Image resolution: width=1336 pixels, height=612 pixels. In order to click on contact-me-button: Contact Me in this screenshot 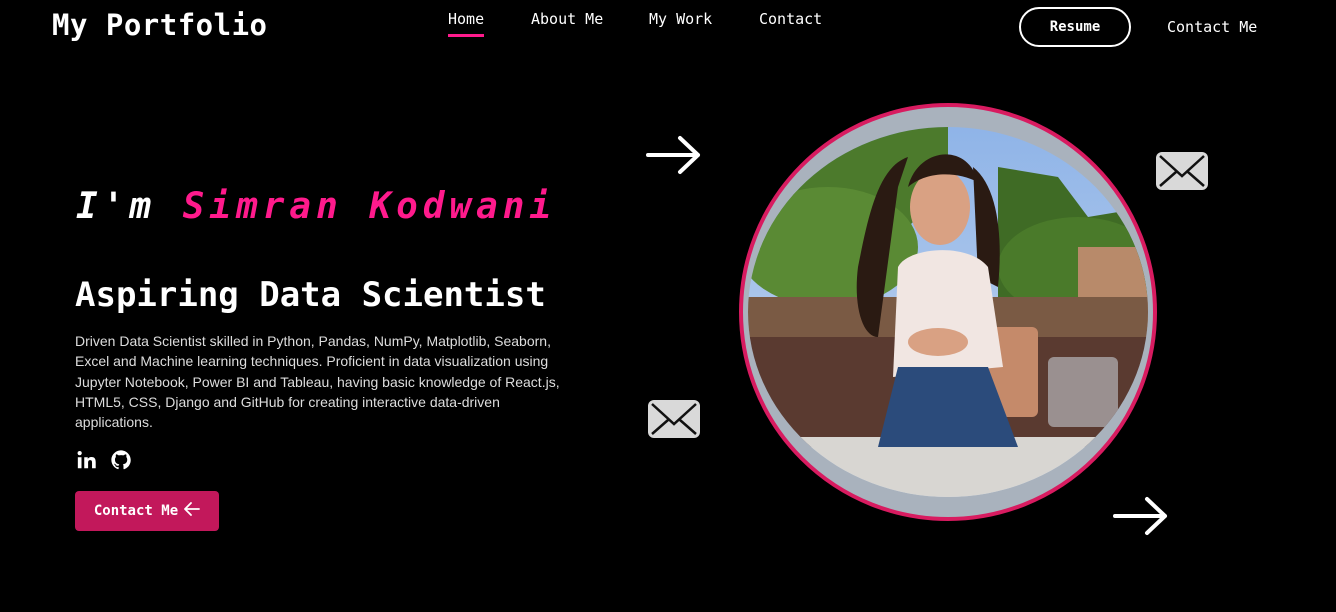, I will do `click(147, 511)`.